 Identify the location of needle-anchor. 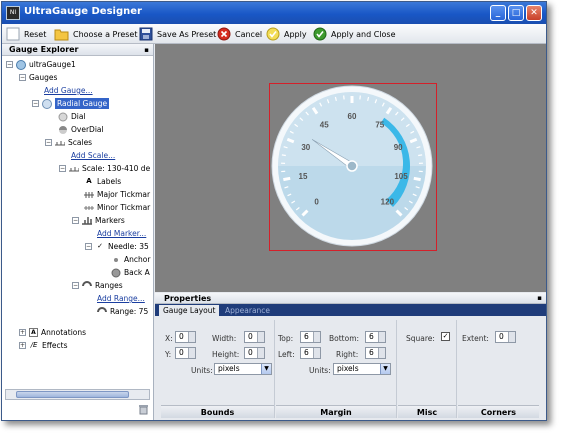
(352, 166).